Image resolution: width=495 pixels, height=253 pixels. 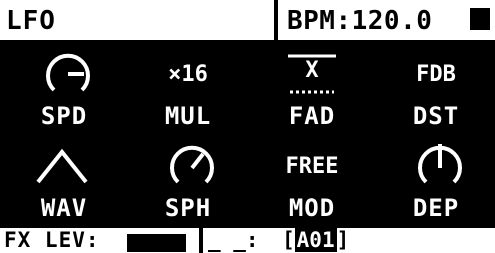 What do you see at coordinates (312, 91) in the screenshot?
I see `param-fad: X FAD` at bounding box center [312, 91].